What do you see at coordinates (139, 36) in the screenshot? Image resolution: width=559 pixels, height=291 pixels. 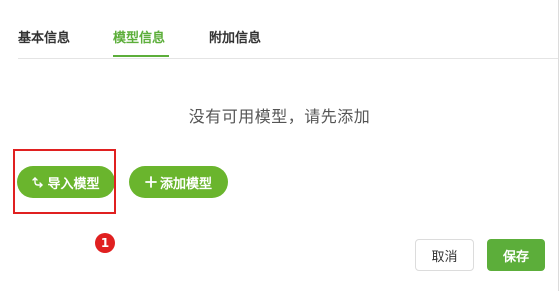 I see `tab-model-info: 模型信息` at bounding box center [139, 36].